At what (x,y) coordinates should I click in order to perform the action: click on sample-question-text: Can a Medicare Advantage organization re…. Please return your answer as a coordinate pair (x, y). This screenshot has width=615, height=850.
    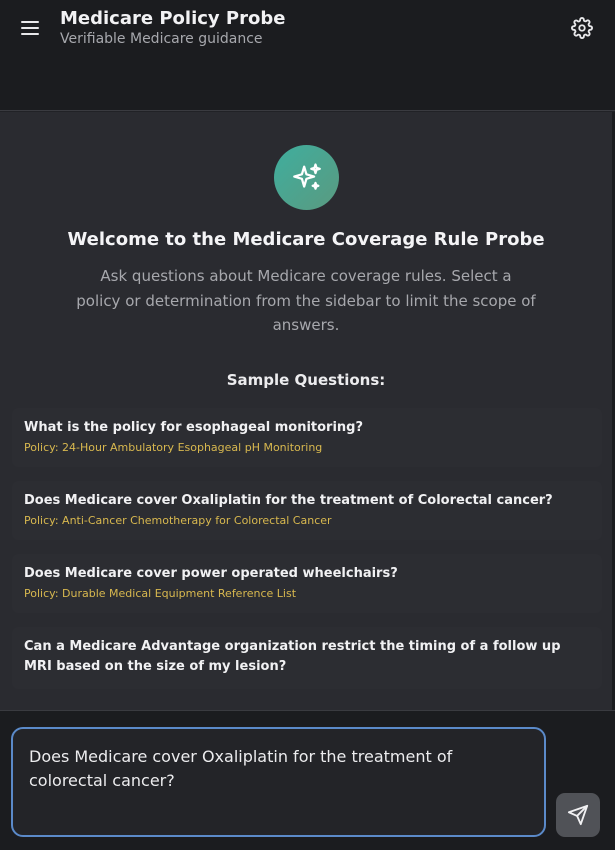
    Looking at the image, I should click on (292, 656).